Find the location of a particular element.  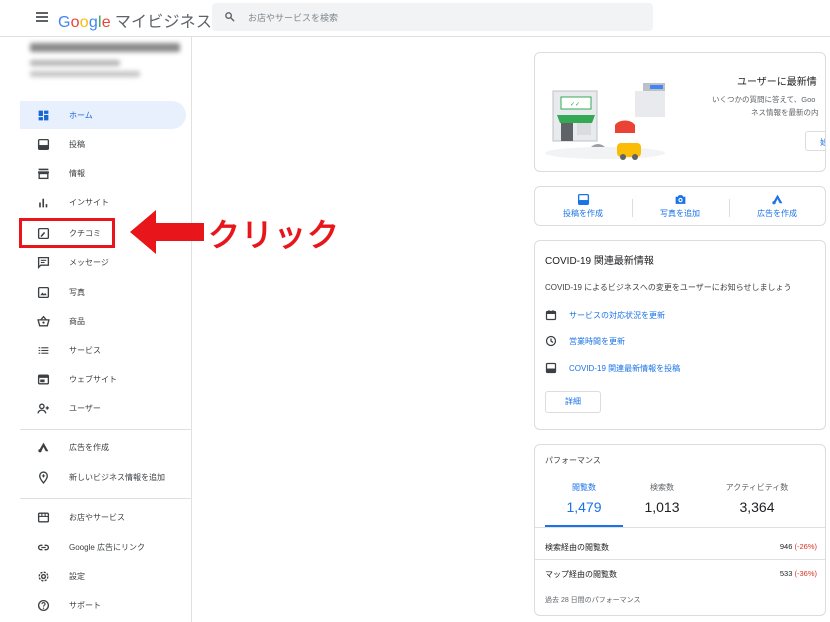

web-icon is located at coordinates (43, 379).